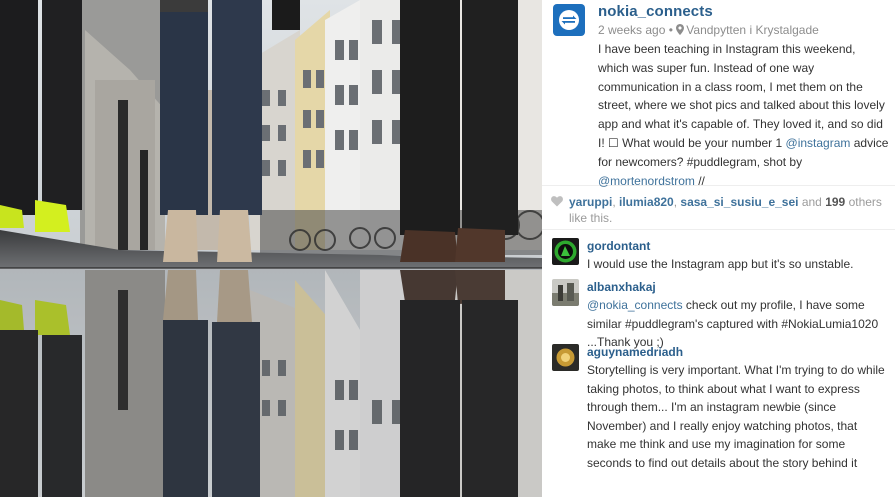 Image resolution: width=895 pixels, height=497 pixels. I want to click on heart-icon, so click(557, 201).